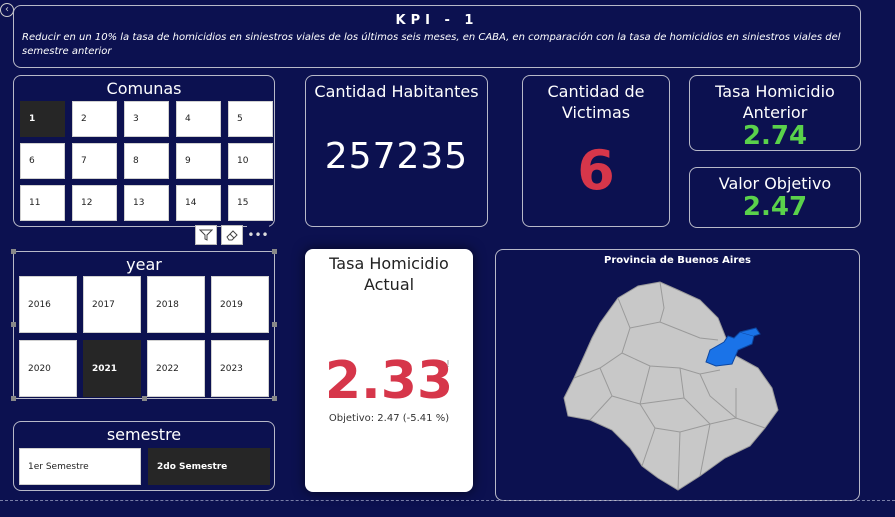 This screenshot has height=517, width=895. I want to click on tasa-anterior-value: 2.74, so click(775, 136).